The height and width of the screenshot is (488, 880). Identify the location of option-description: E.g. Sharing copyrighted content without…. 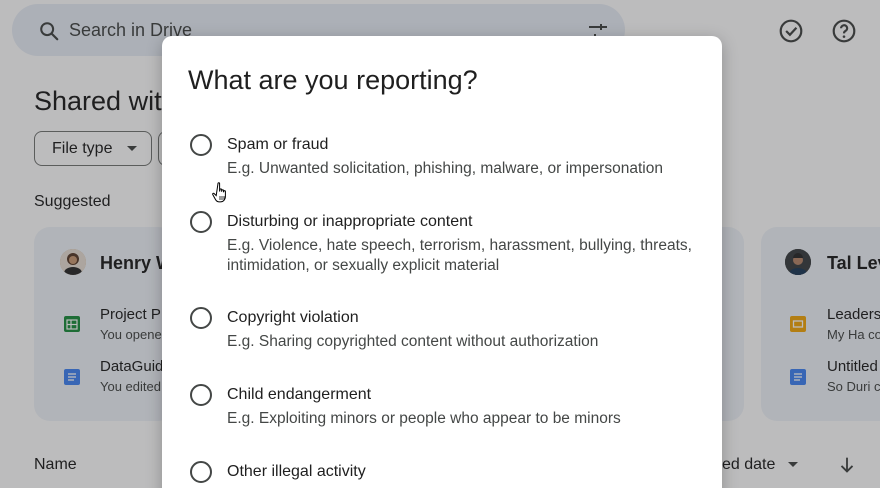
(413, 341).